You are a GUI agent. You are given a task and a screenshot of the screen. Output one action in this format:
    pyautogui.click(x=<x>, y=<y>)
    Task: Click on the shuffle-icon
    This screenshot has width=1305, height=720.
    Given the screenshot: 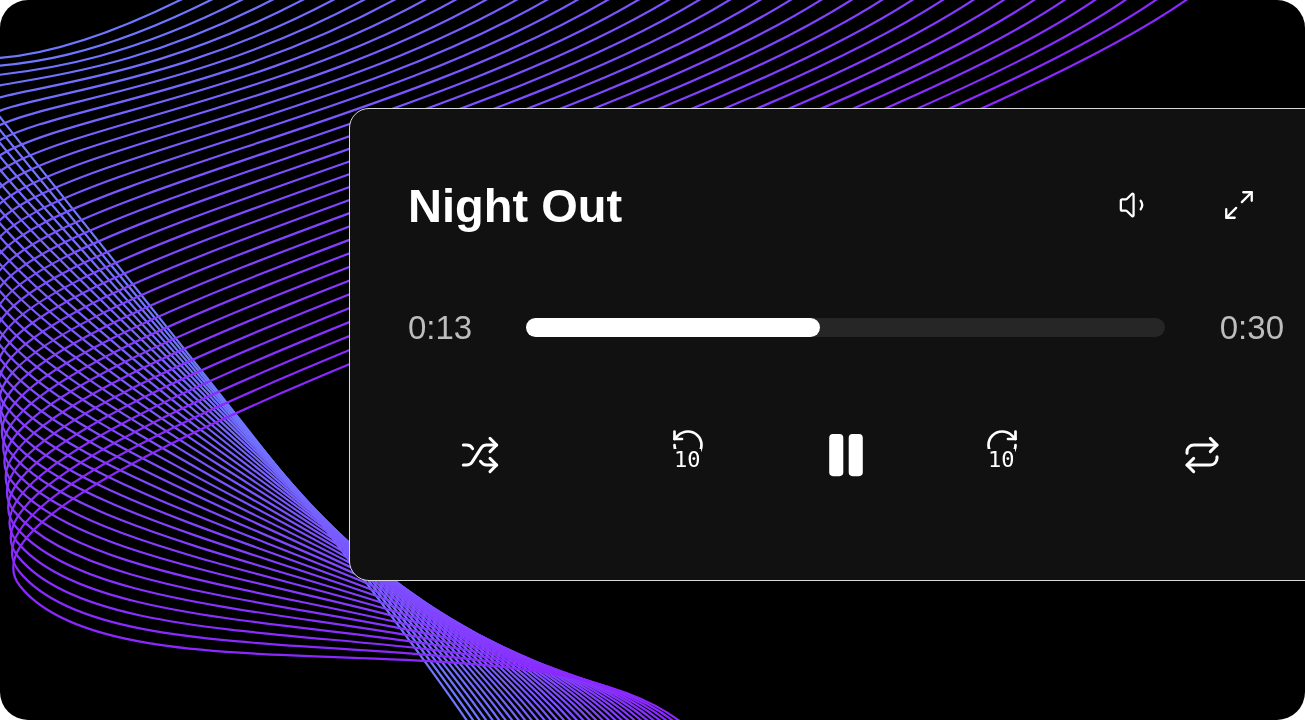 What is the action you would take?
    pyautogui.click(x=480, y=454)
    